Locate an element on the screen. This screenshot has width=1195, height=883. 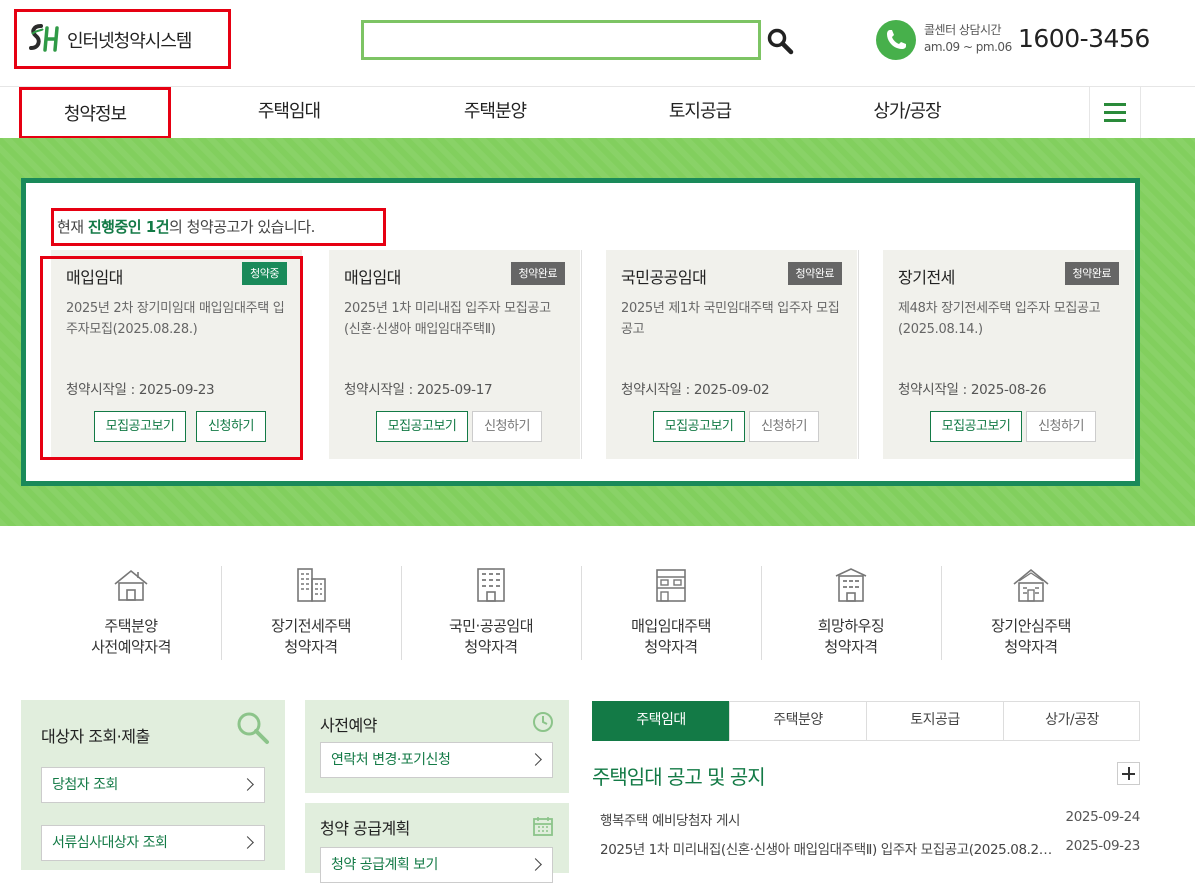
quick-link-long-term-lease: 장기전세주택청약자격 is located at coordinates (311, 613).